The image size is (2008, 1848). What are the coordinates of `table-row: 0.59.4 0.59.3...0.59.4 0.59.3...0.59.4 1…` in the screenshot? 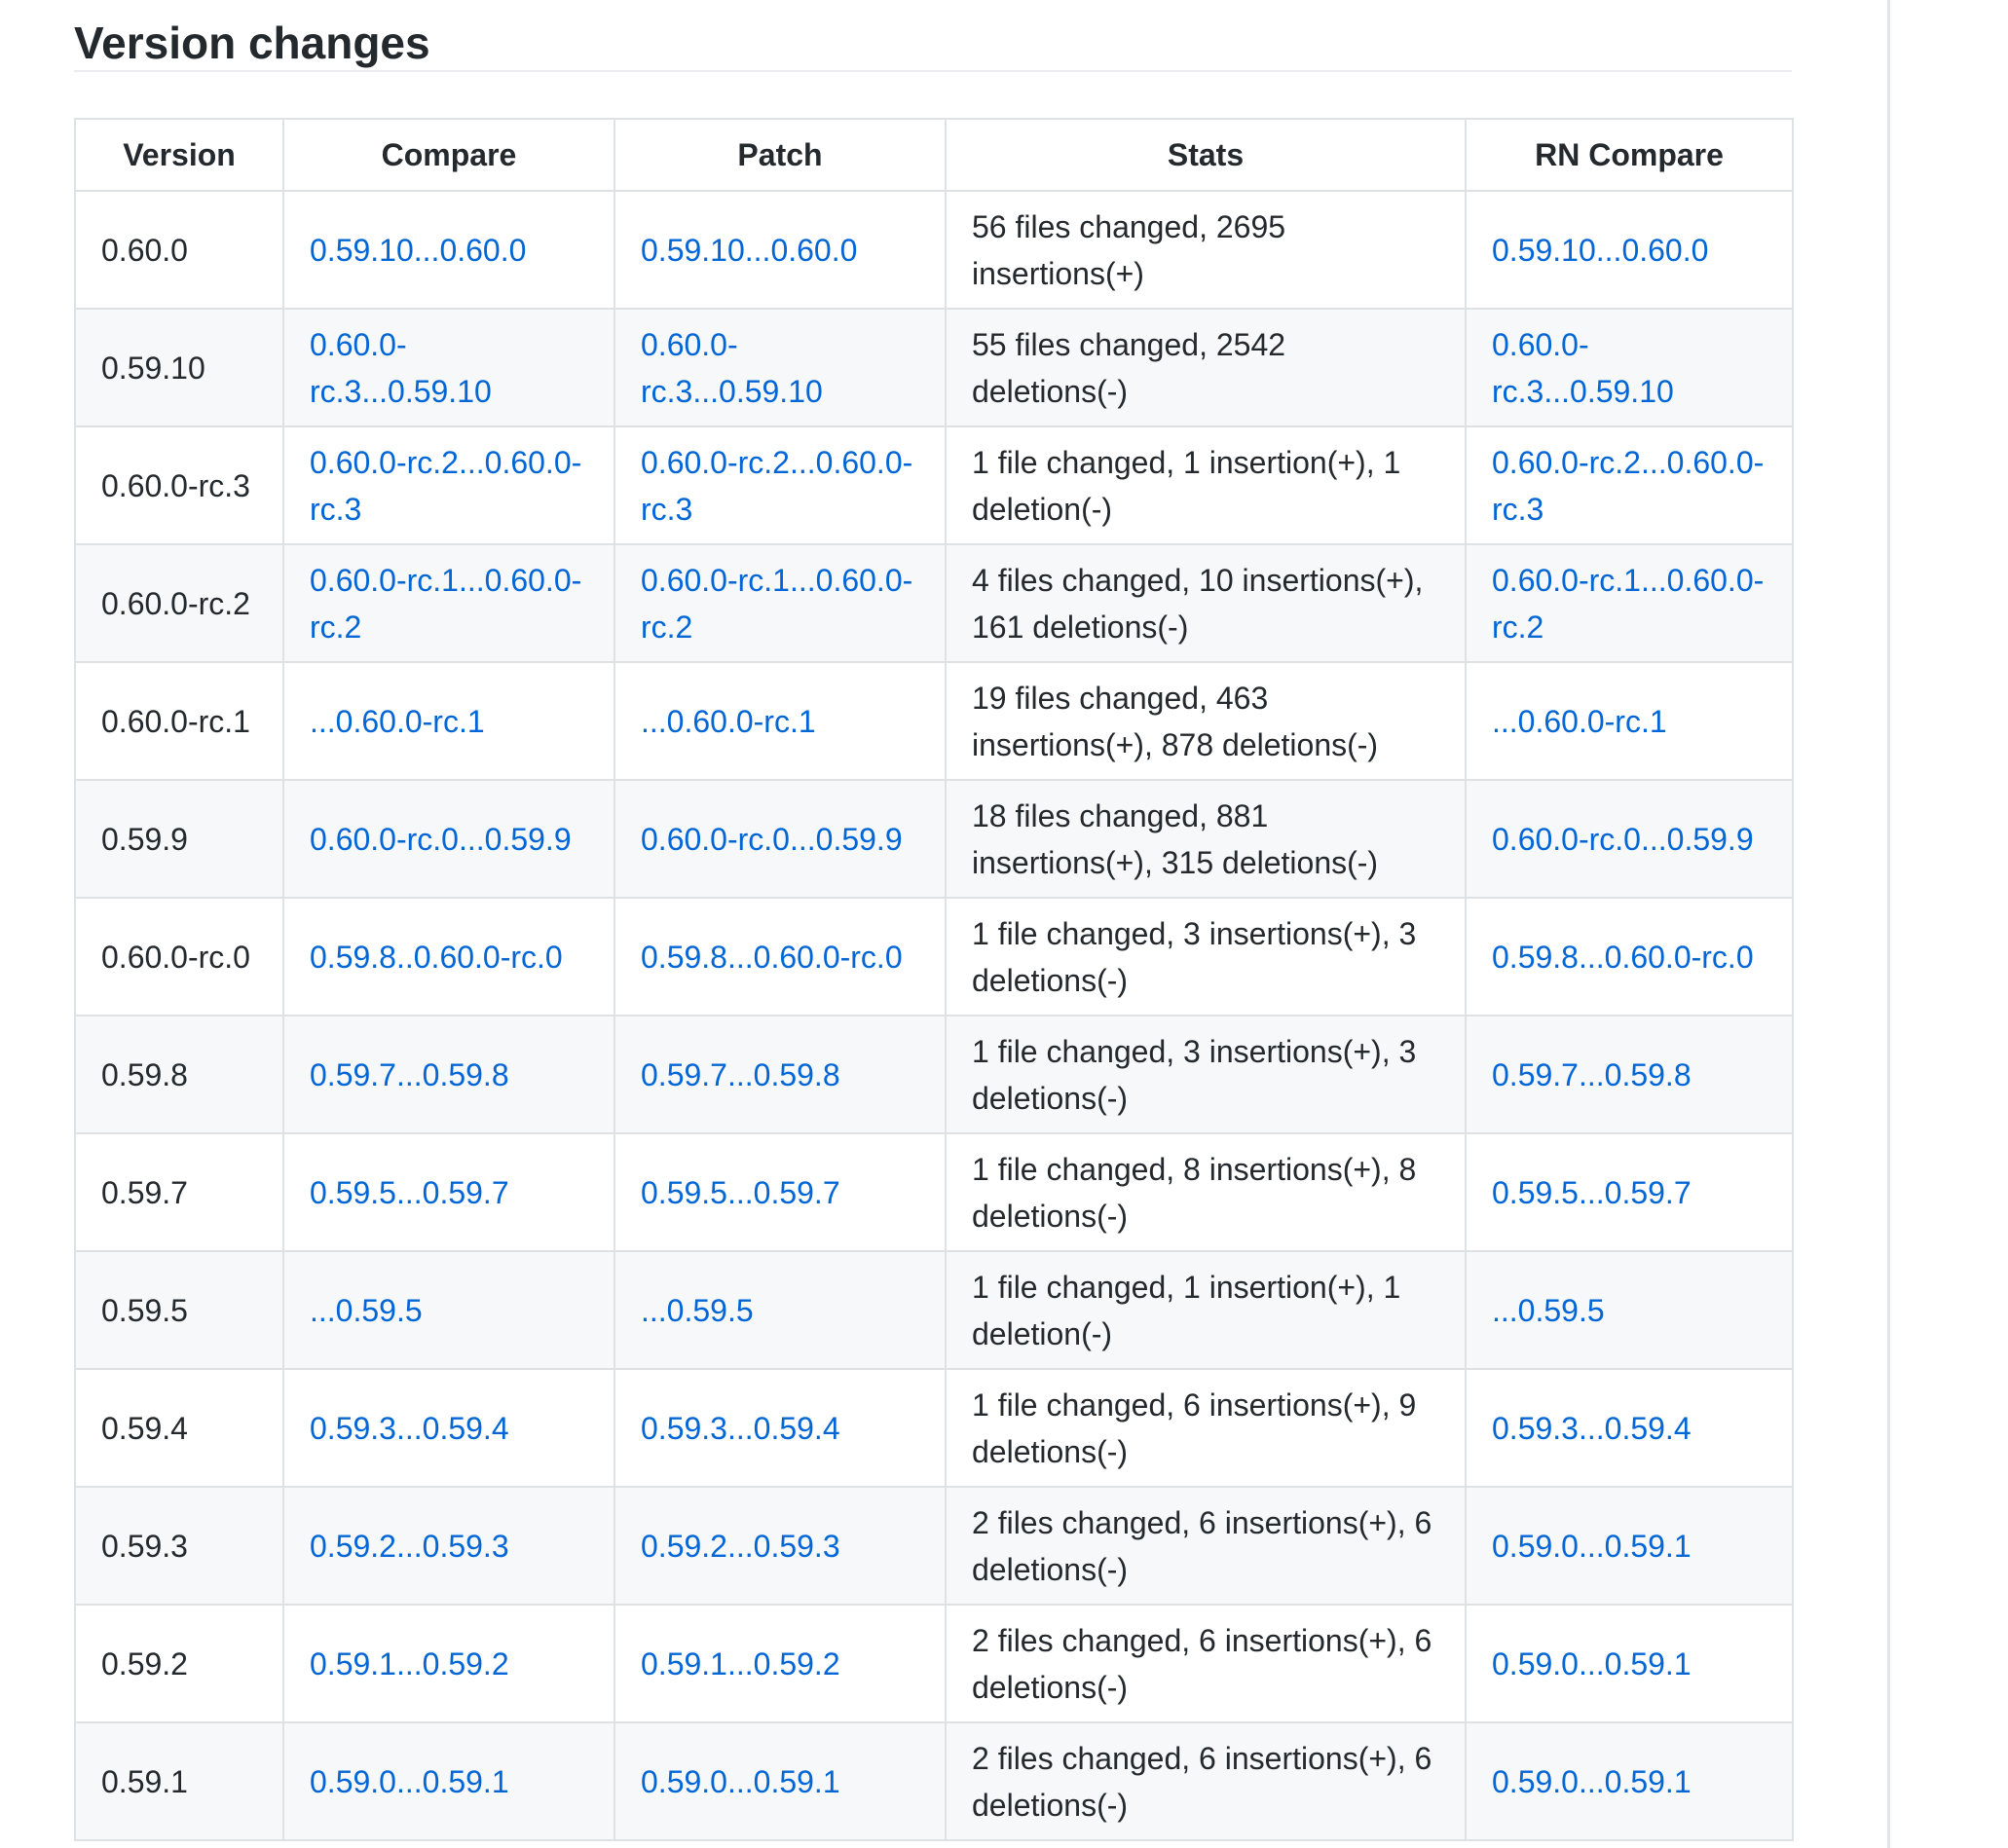 It's located at (934, 1428).